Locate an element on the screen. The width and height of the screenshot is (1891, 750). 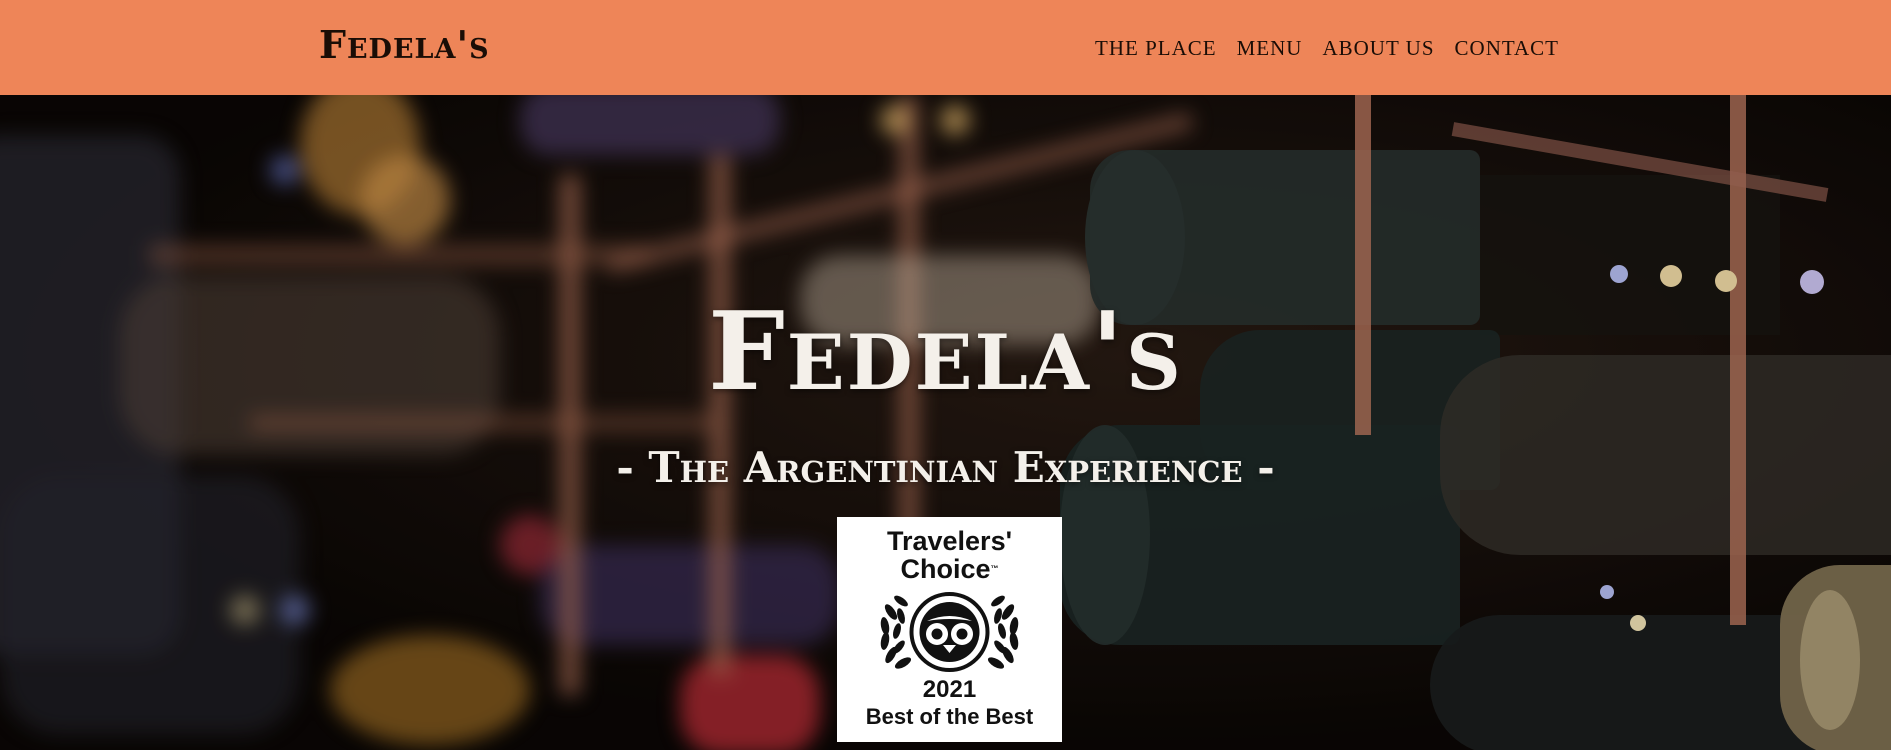
site-header: Fedela's THE PLACE MENU ABOUT US CONTACT is located at coordinates (945, 47).